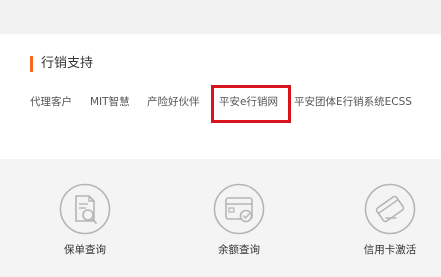 The image size is (441, 277). What do you see at coordinates (31, 64) in the screenshot?
I see `section-accent-bar` at bounding box center [31, 64].